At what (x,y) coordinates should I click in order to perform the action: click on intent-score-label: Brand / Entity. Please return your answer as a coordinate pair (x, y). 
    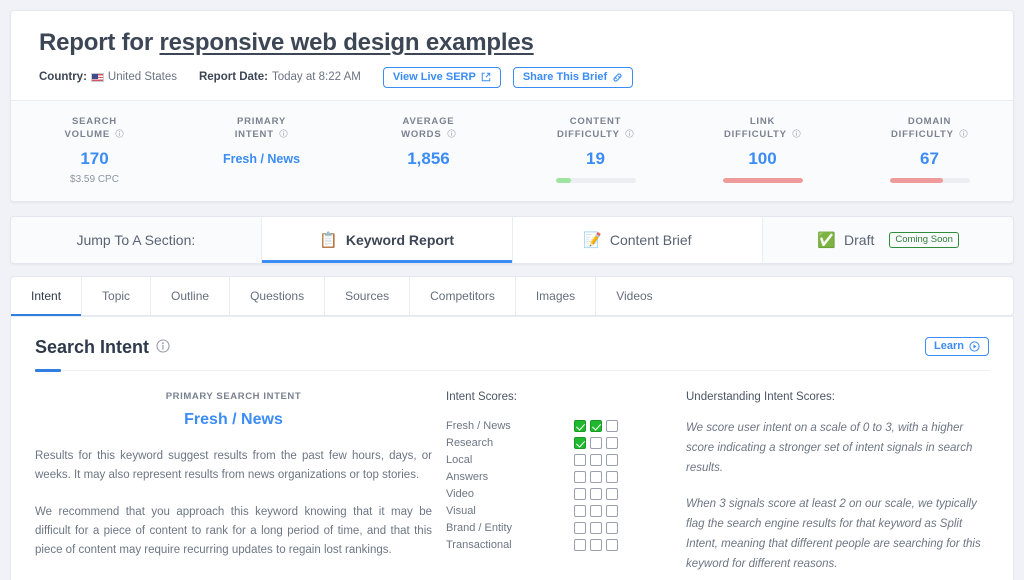
    Looking at the image, I should click on (479, 527).